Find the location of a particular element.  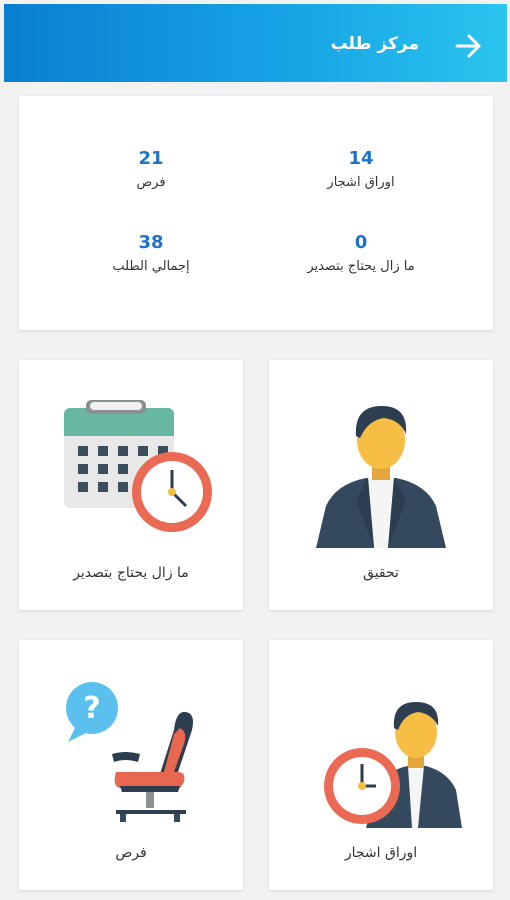

stat-label: إجمالي الطلب is located at coordinates (151, 266).